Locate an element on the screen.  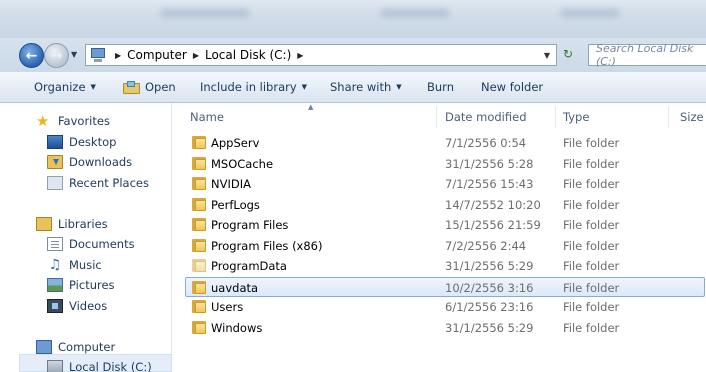
nav-local-disk-label: Local Disk (C:) is located at coordinates (110, 366).